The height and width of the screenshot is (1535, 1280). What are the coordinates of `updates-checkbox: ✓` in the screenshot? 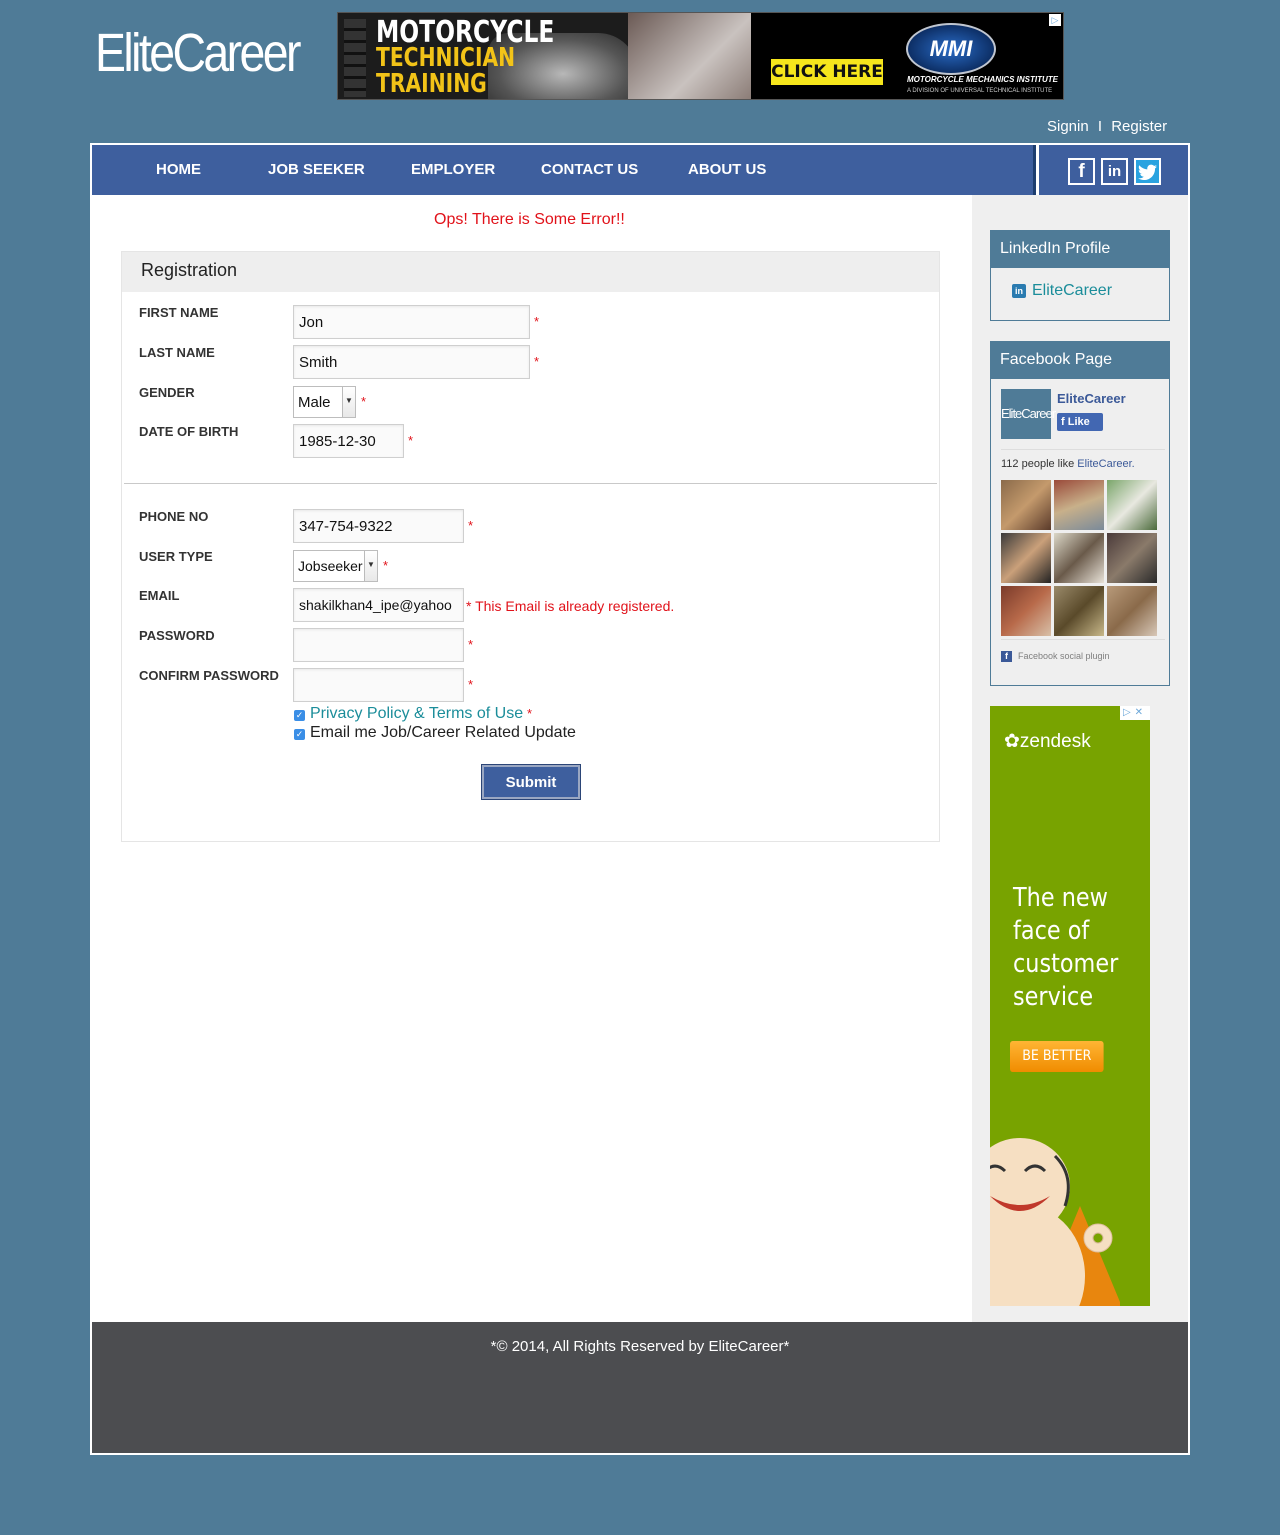 It's located at (299, 734).